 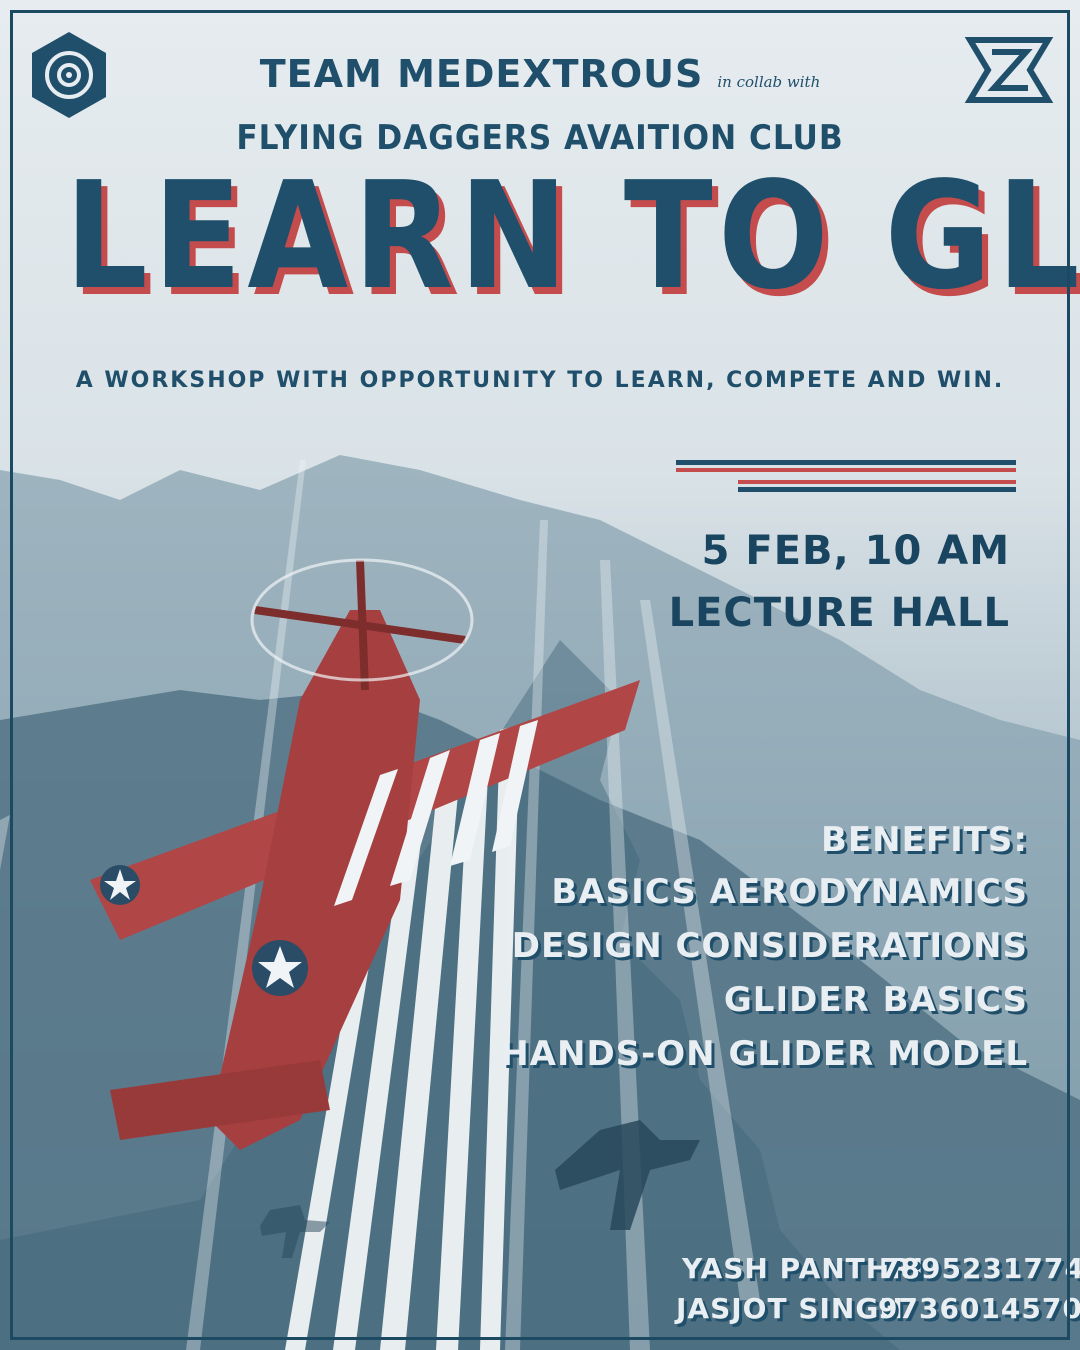 I want to click on benefit-item: HANDS-ON GLIDER MODEL, so click(x=764, y=1054).